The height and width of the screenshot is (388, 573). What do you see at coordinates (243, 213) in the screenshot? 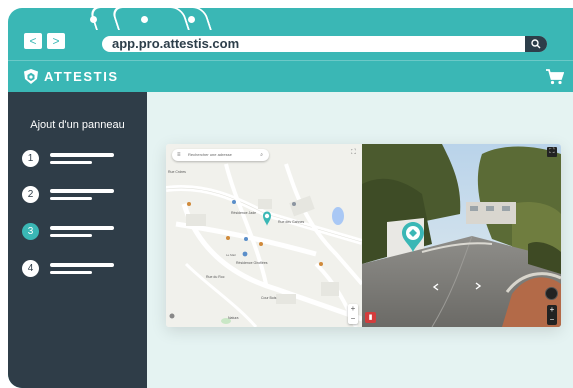
I see `svg-text: Résidence Jade` at bounding box center [243, 213].